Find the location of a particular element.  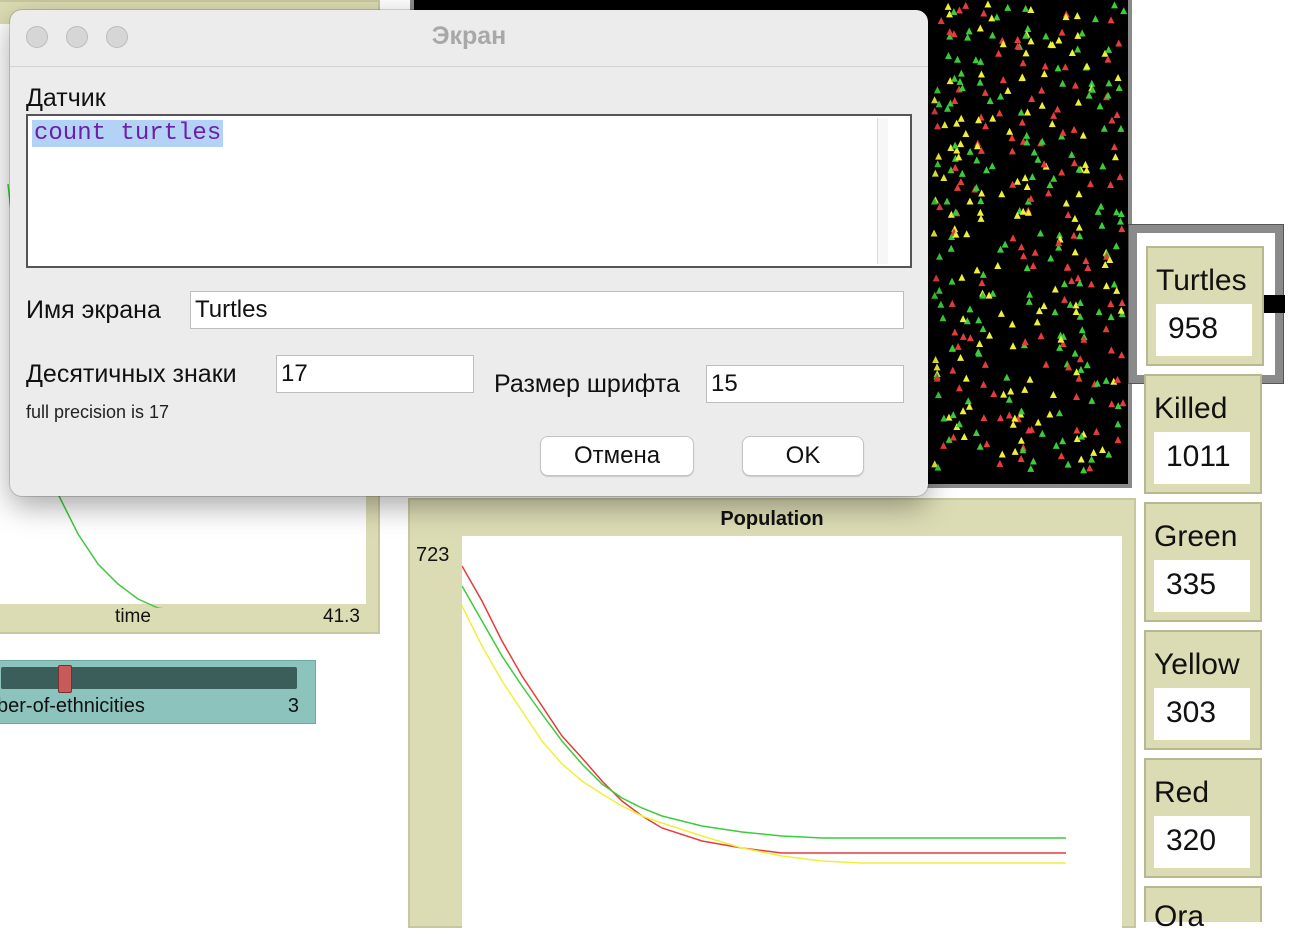

ok-button: OK is located at coordinates (803, 456).